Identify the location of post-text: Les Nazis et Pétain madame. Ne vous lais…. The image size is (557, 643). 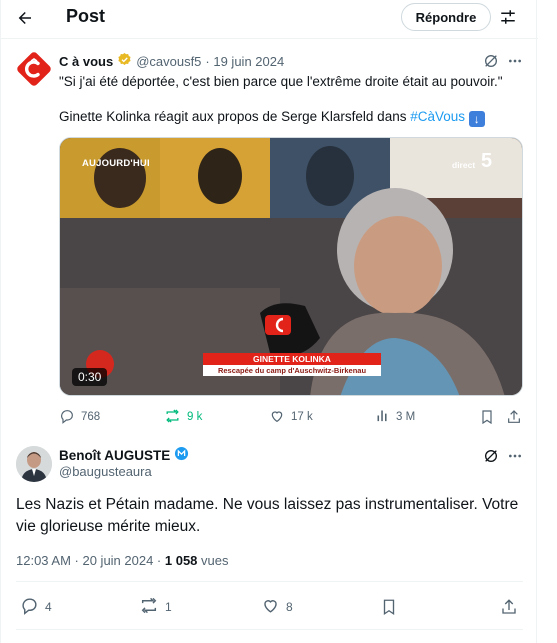
(267, 515).